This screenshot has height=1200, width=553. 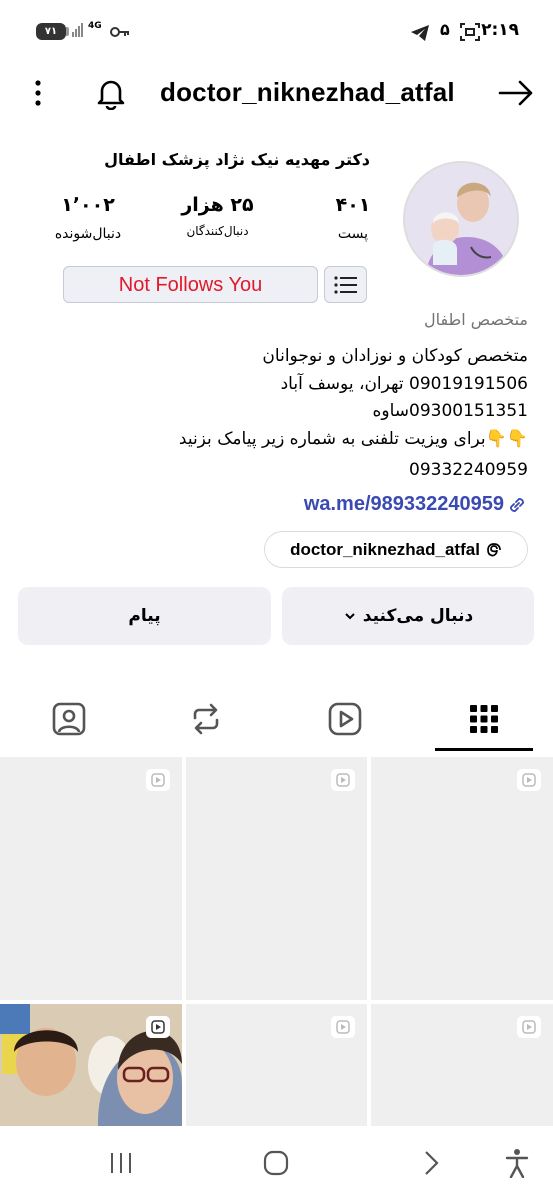 I want to click on following-button: دنبال می‌کنید, so click(x=408, y=616).